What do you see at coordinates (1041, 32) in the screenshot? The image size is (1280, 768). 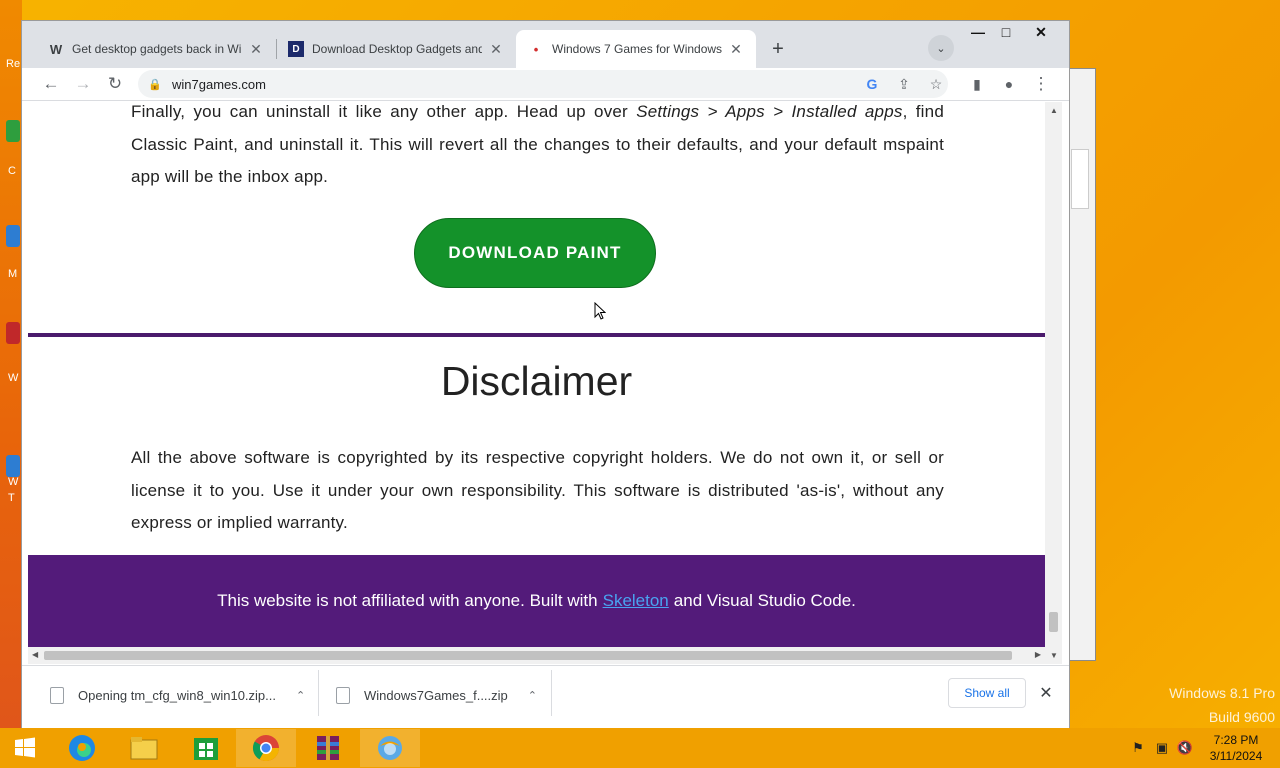 I see `close-window-button: ✕` at bounding box center [1041, 32].